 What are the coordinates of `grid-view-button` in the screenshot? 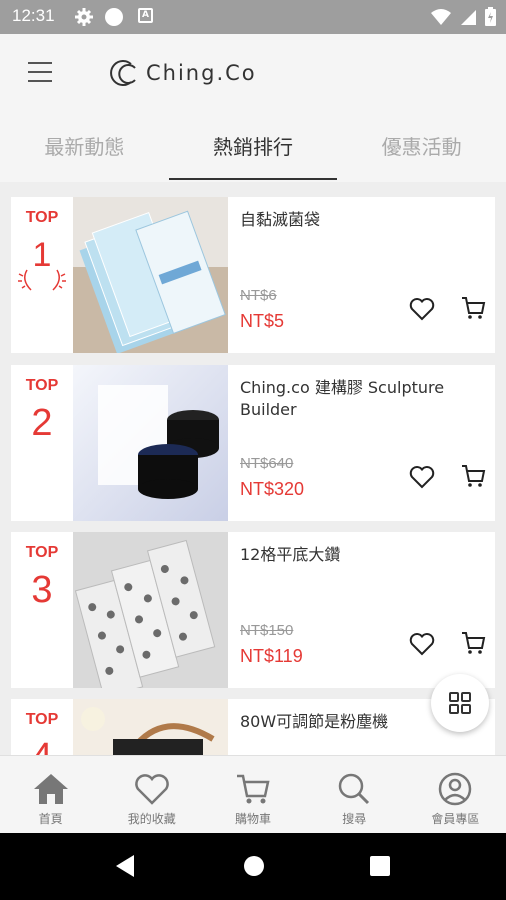 It's located at (460, 703).